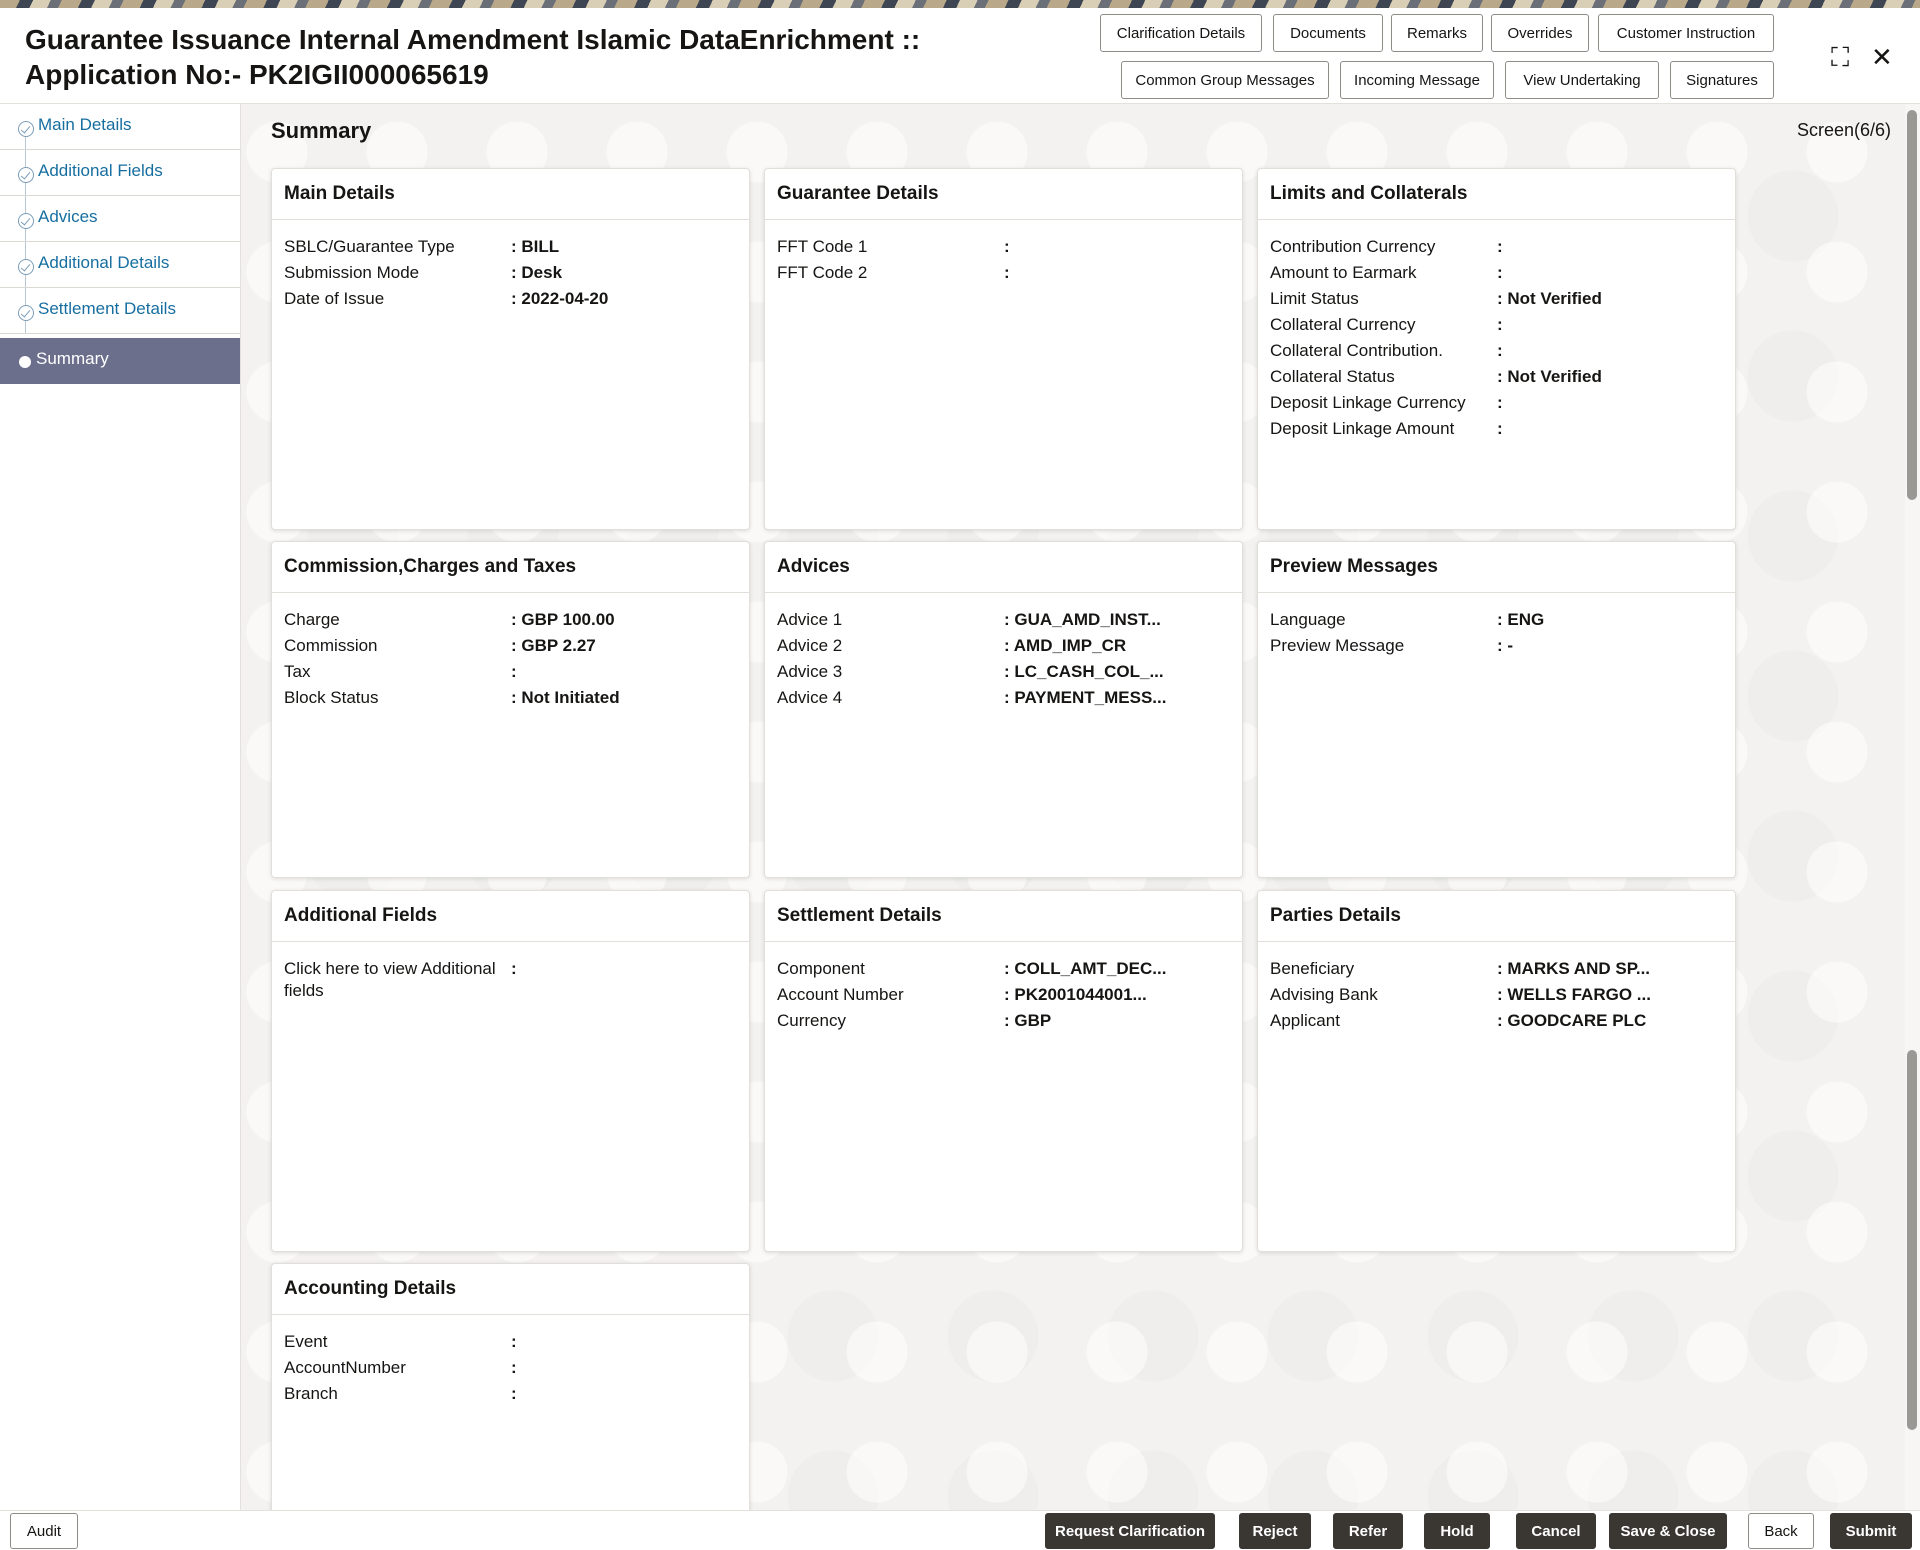  What do you see at coordinates (1003, 648) in the screenshot?
I see `card-row: Advice 2: AMD_IMP_CR` at bounding box center [1003, 648].